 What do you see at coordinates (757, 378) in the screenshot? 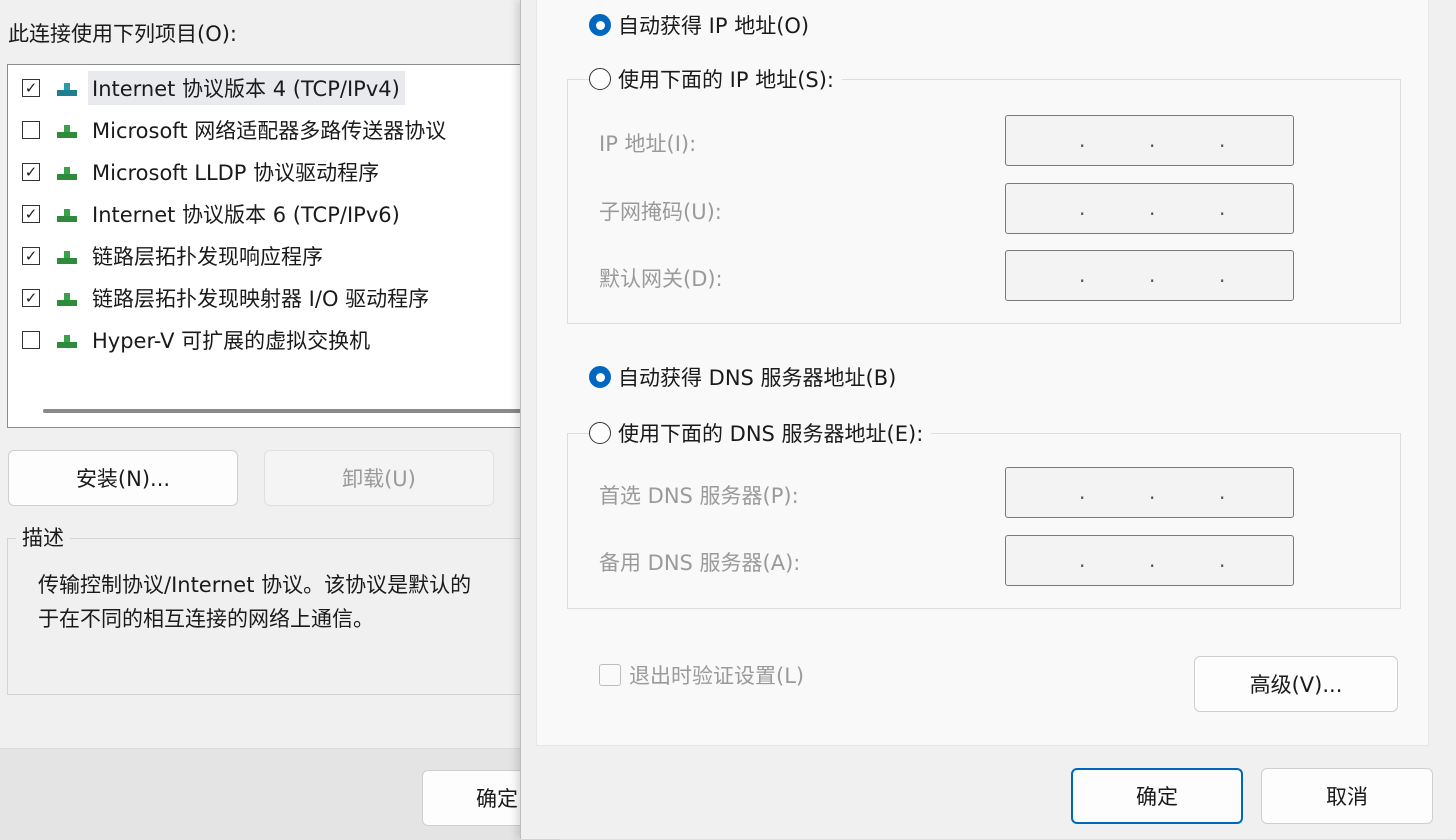
I see `auto-dns-label: 自动获得 DNS 服务器地址(B)` at bounding box center [757, 378].